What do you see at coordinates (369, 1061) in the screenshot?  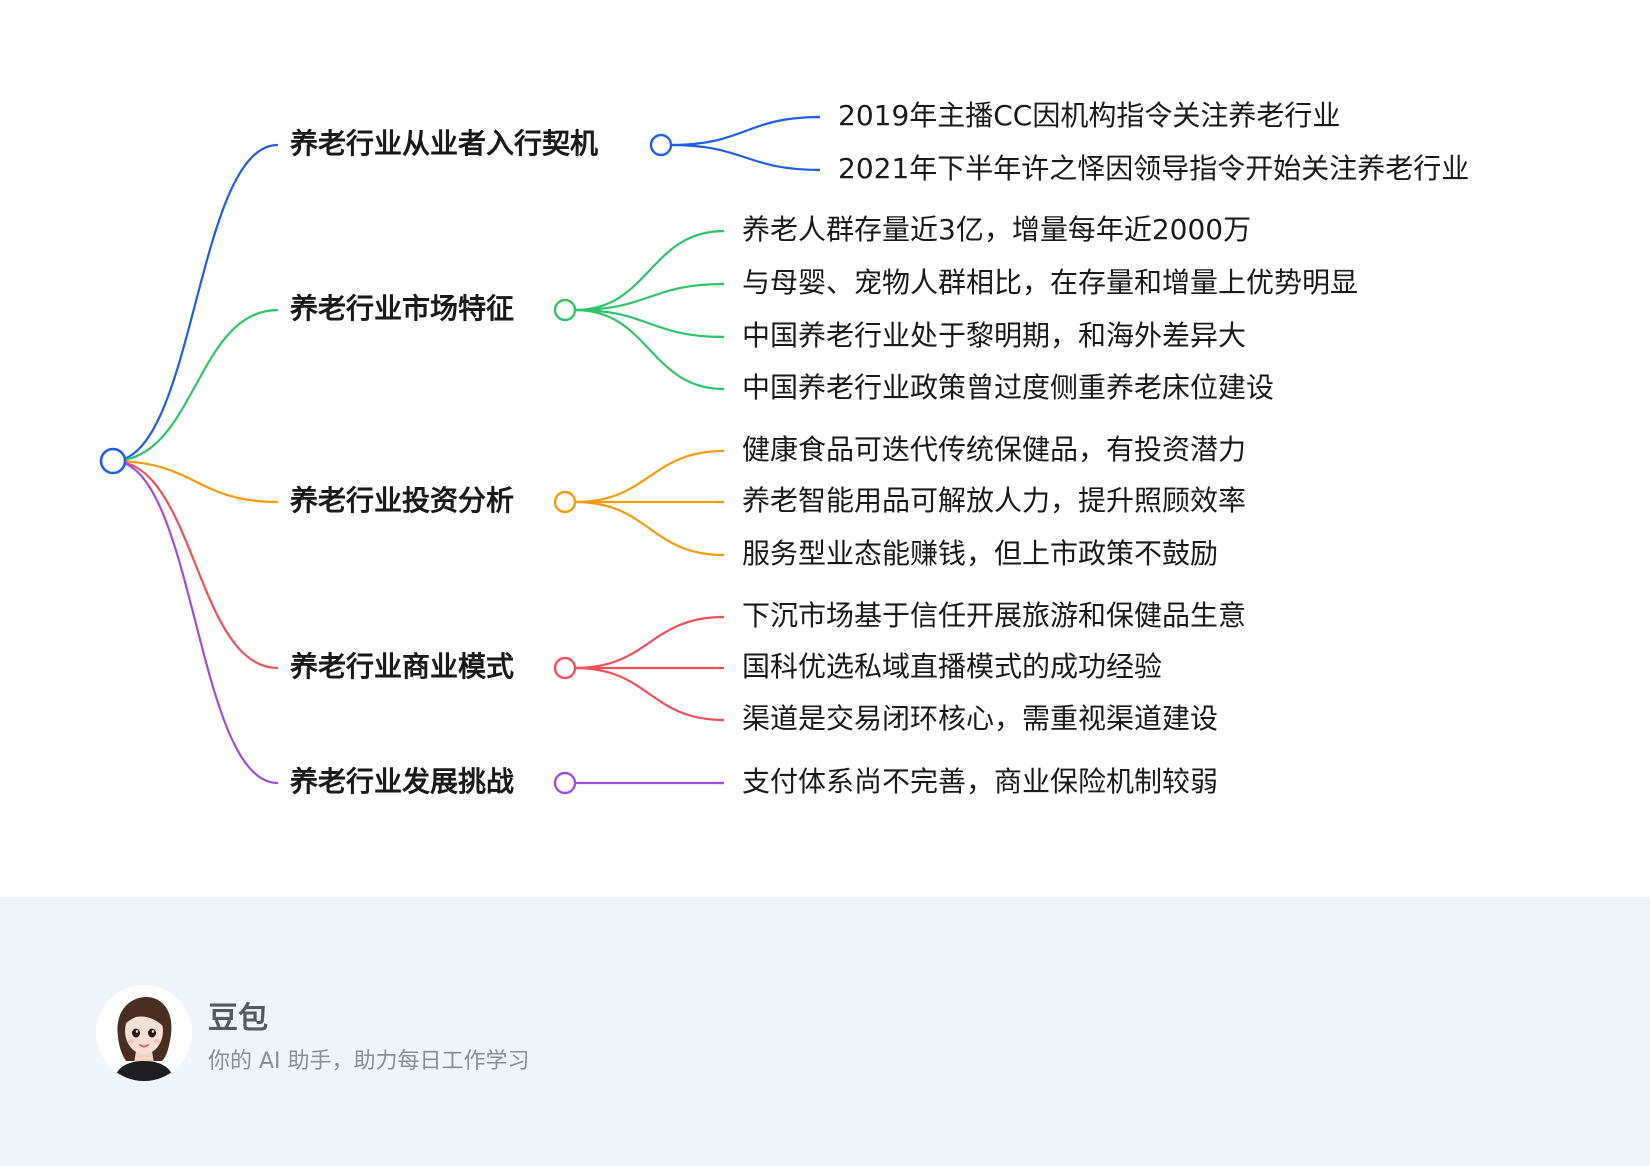 I see `brand-tagline: 你的 AI 助手，助力每日工作学习` at bounding box center [369, 1061].